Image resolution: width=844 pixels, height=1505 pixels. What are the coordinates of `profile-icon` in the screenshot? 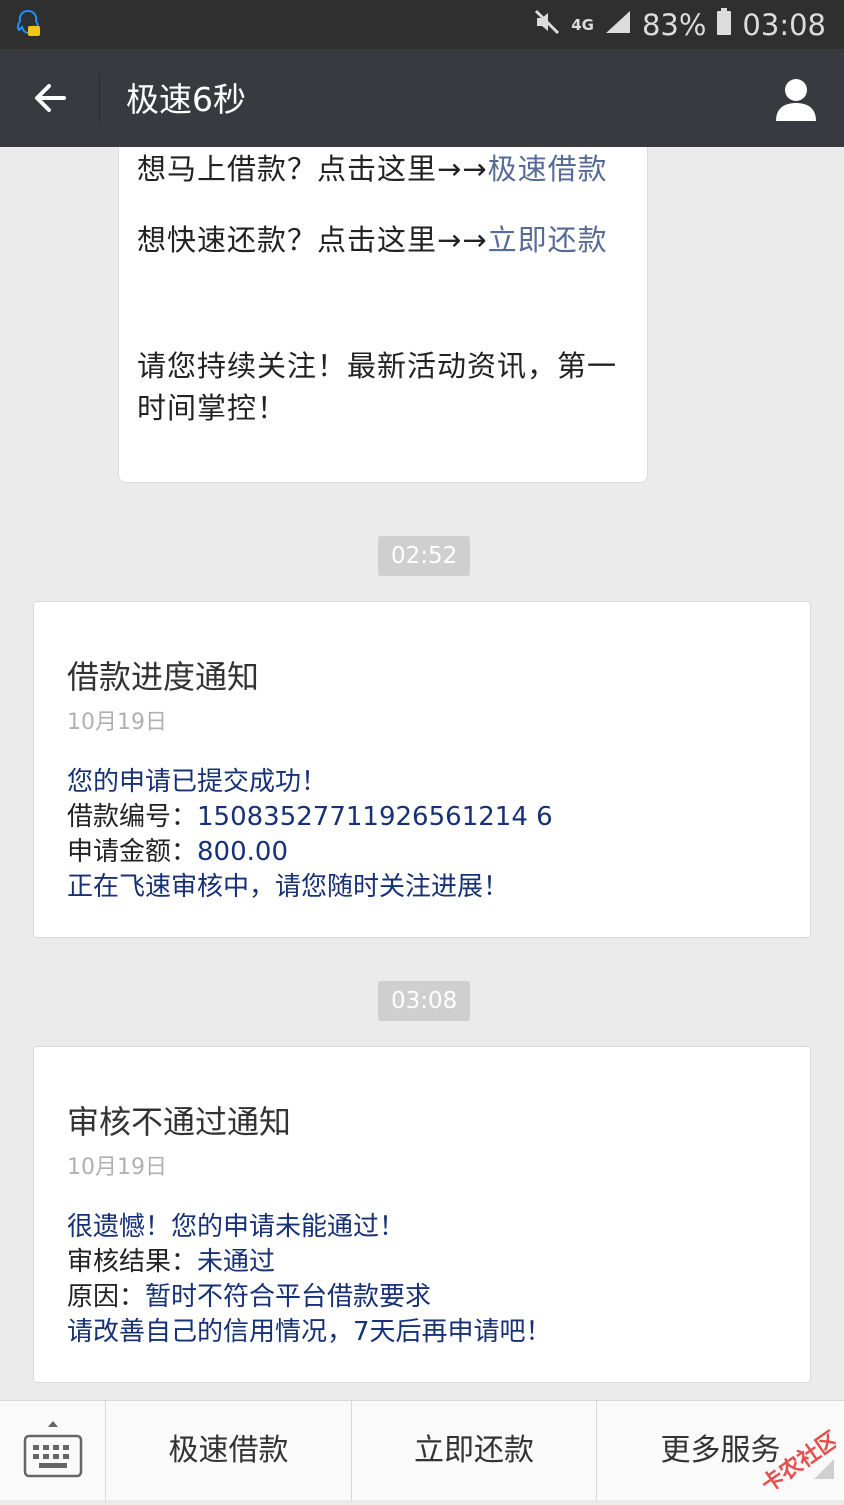 It's located at (796, 99).